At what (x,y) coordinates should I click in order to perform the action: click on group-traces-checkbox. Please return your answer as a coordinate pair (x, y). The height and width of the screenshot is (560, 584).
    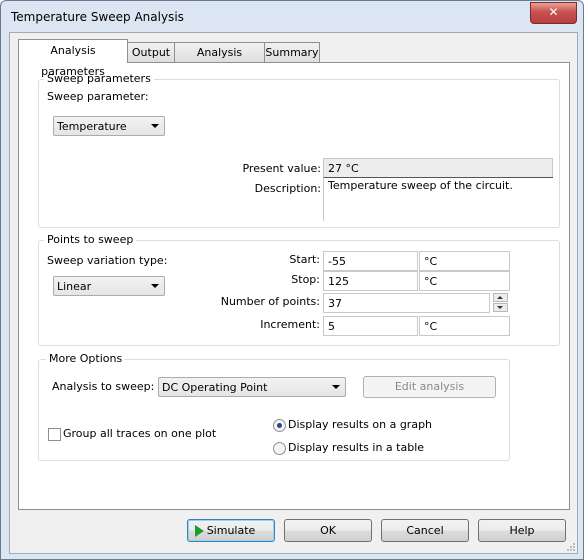
    Looking at the image, I should click on (54, 434).